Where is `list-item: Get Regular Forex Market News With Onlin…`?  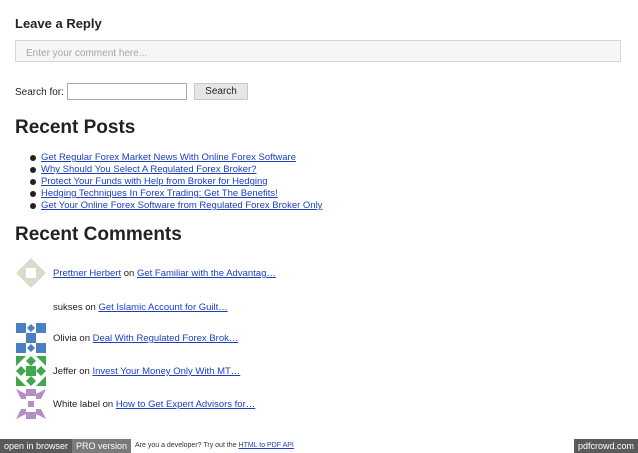 list-item: Get Regular Forex Market News With Onlin… is located at coordinates (175, 158).